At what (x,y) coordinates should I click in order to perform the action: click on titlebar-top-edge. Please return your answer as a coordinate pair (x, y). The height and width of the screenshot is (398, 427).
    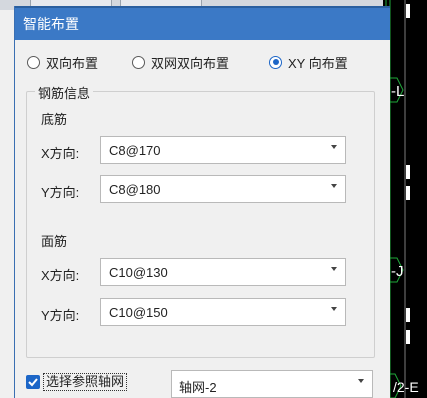
    Looking at the image, I should click on (202, 7).